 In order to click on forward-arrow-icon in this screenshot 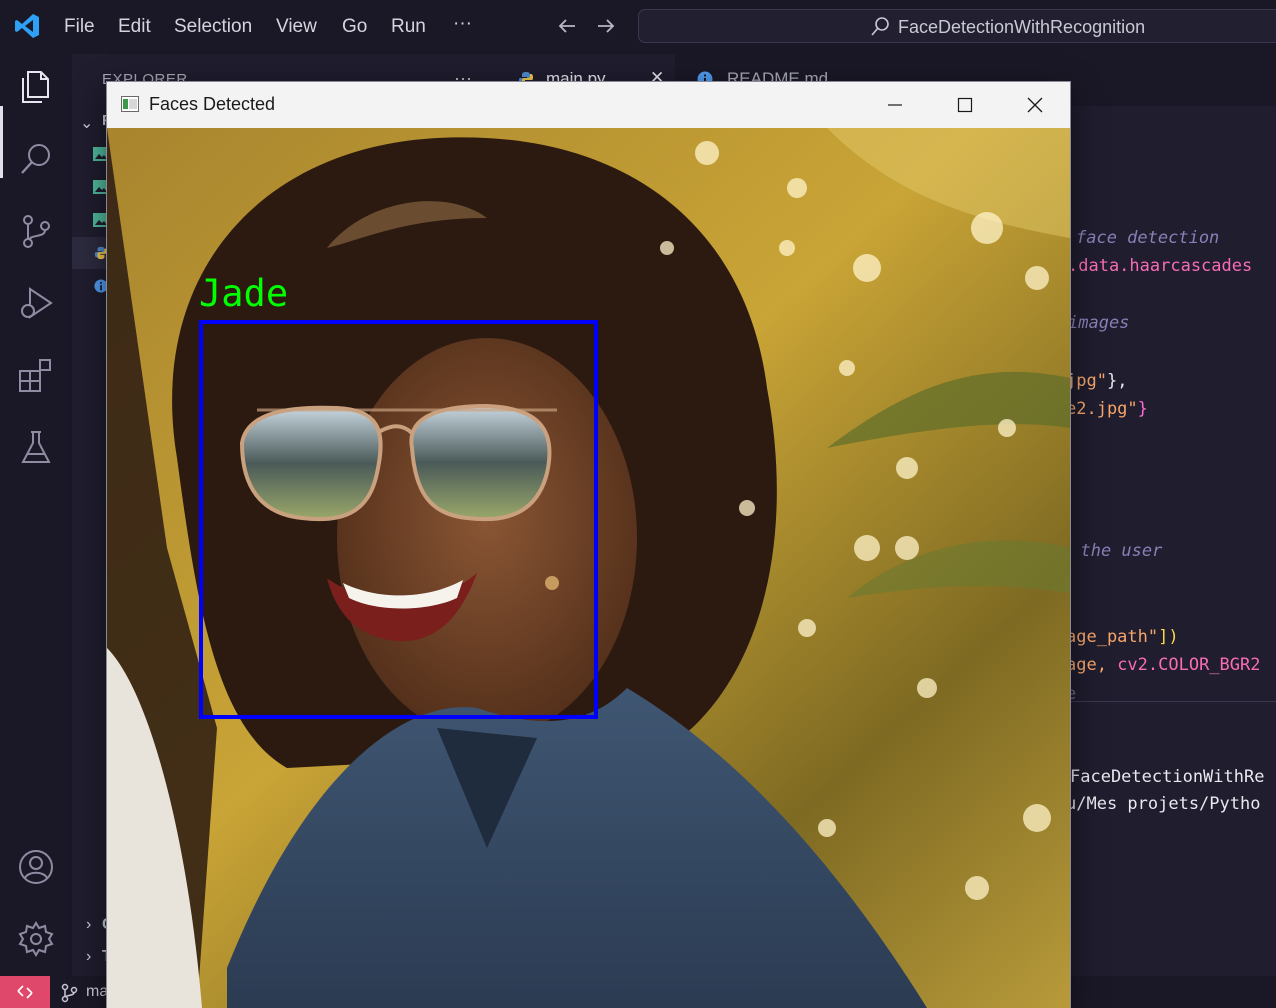, I will do `click(606, 26)`.